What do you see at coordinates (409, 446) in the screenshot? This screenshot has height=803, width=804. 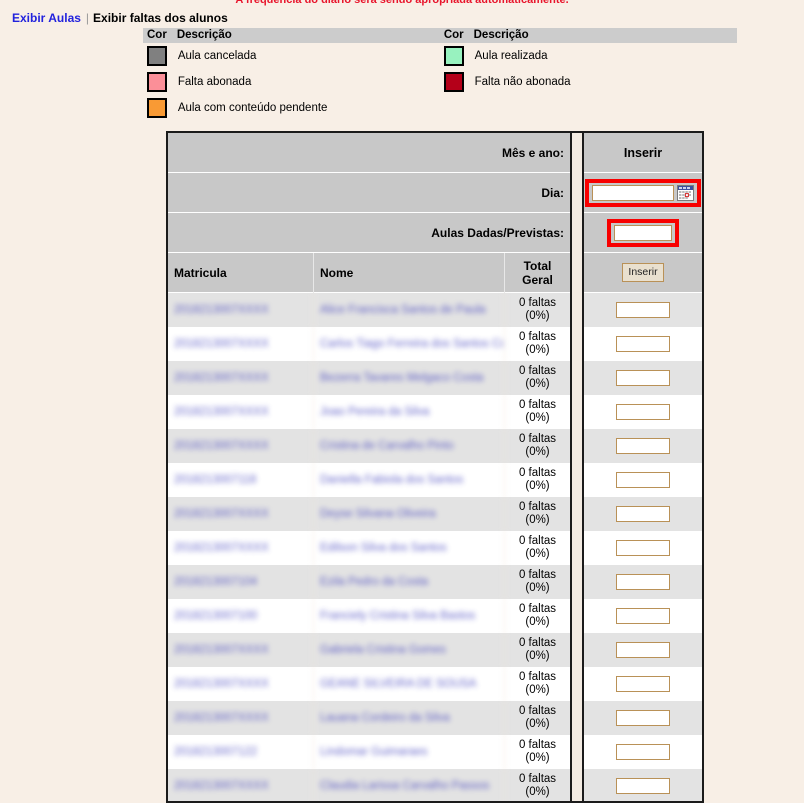 I see `cell-nome: Cristina de Carvalho Pinto` at bounding box center [409, 446].